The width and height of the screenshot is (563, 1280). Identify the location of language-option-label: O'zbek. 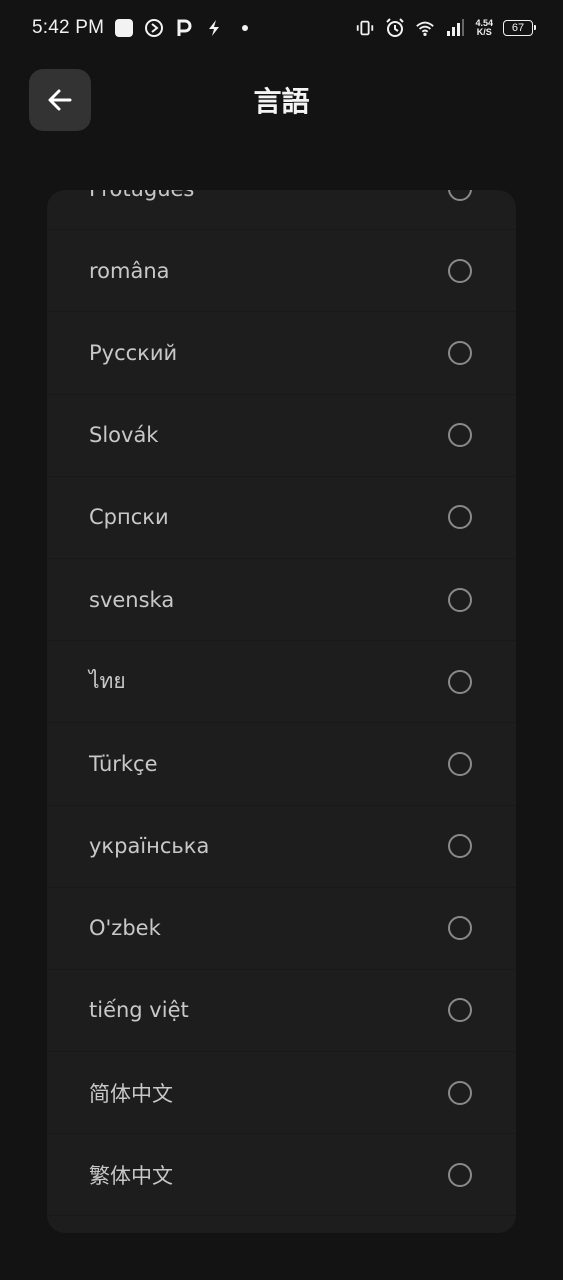
(125, 928).